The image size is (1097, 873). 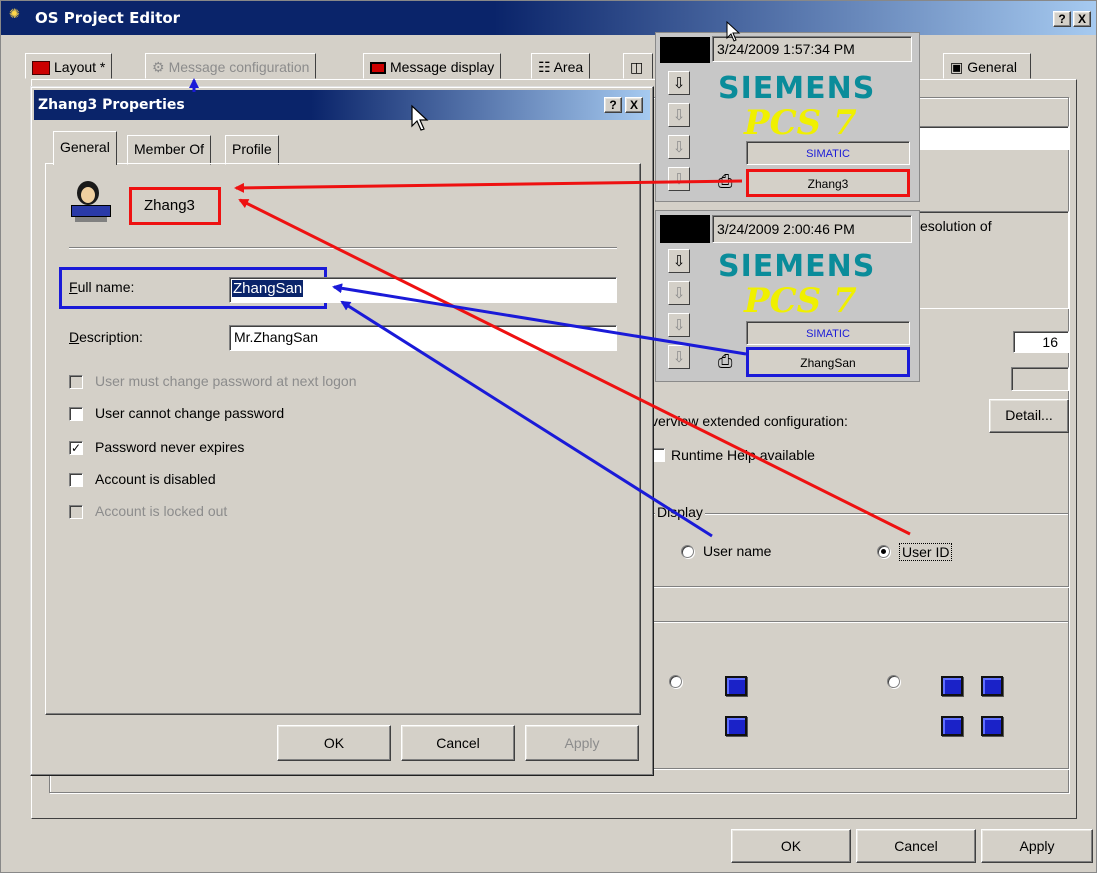 What do you see at coordinates (488, 186) in the screenshot?
I see `red-arrow` at bounding box center [488, 186].